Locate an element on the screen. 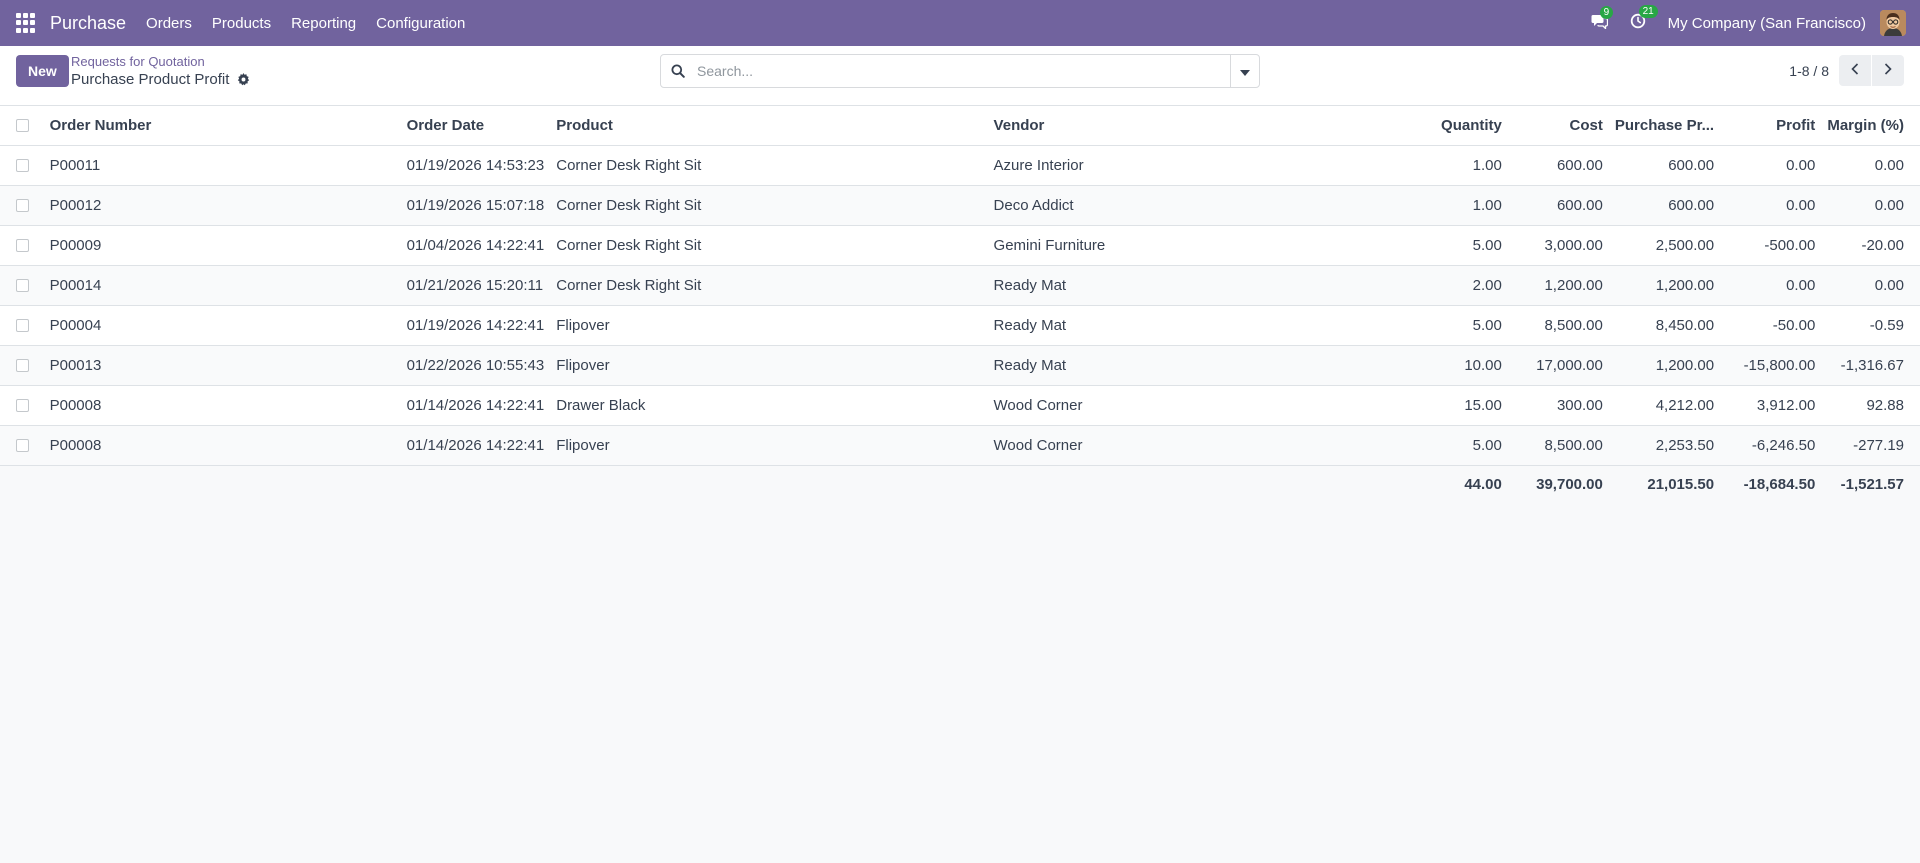  profit-cell: -15,800.00 is located at coordinates (1771, 365).